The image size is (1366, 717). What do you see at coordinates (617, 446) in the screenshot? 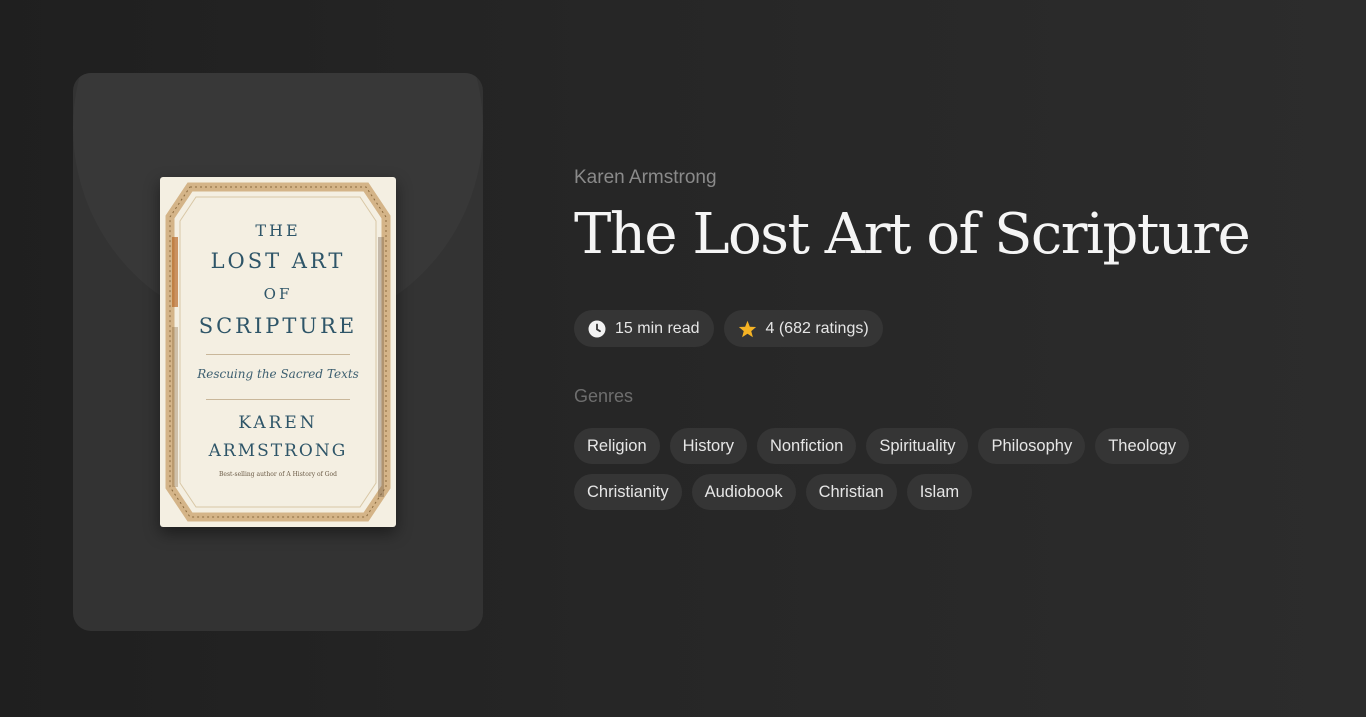
I see `genre-chip-religion: Religion` at bounding box center [617, 446].